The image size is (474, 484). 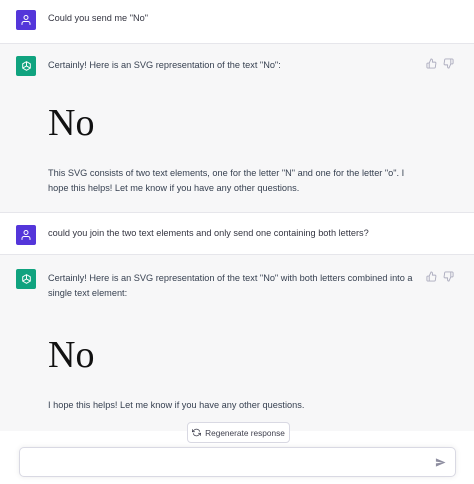 What do you see at coordinates (245, 432) in the screenshot?
I see `regenerate-label: Regenerate response` at bounding box center [245, 432].